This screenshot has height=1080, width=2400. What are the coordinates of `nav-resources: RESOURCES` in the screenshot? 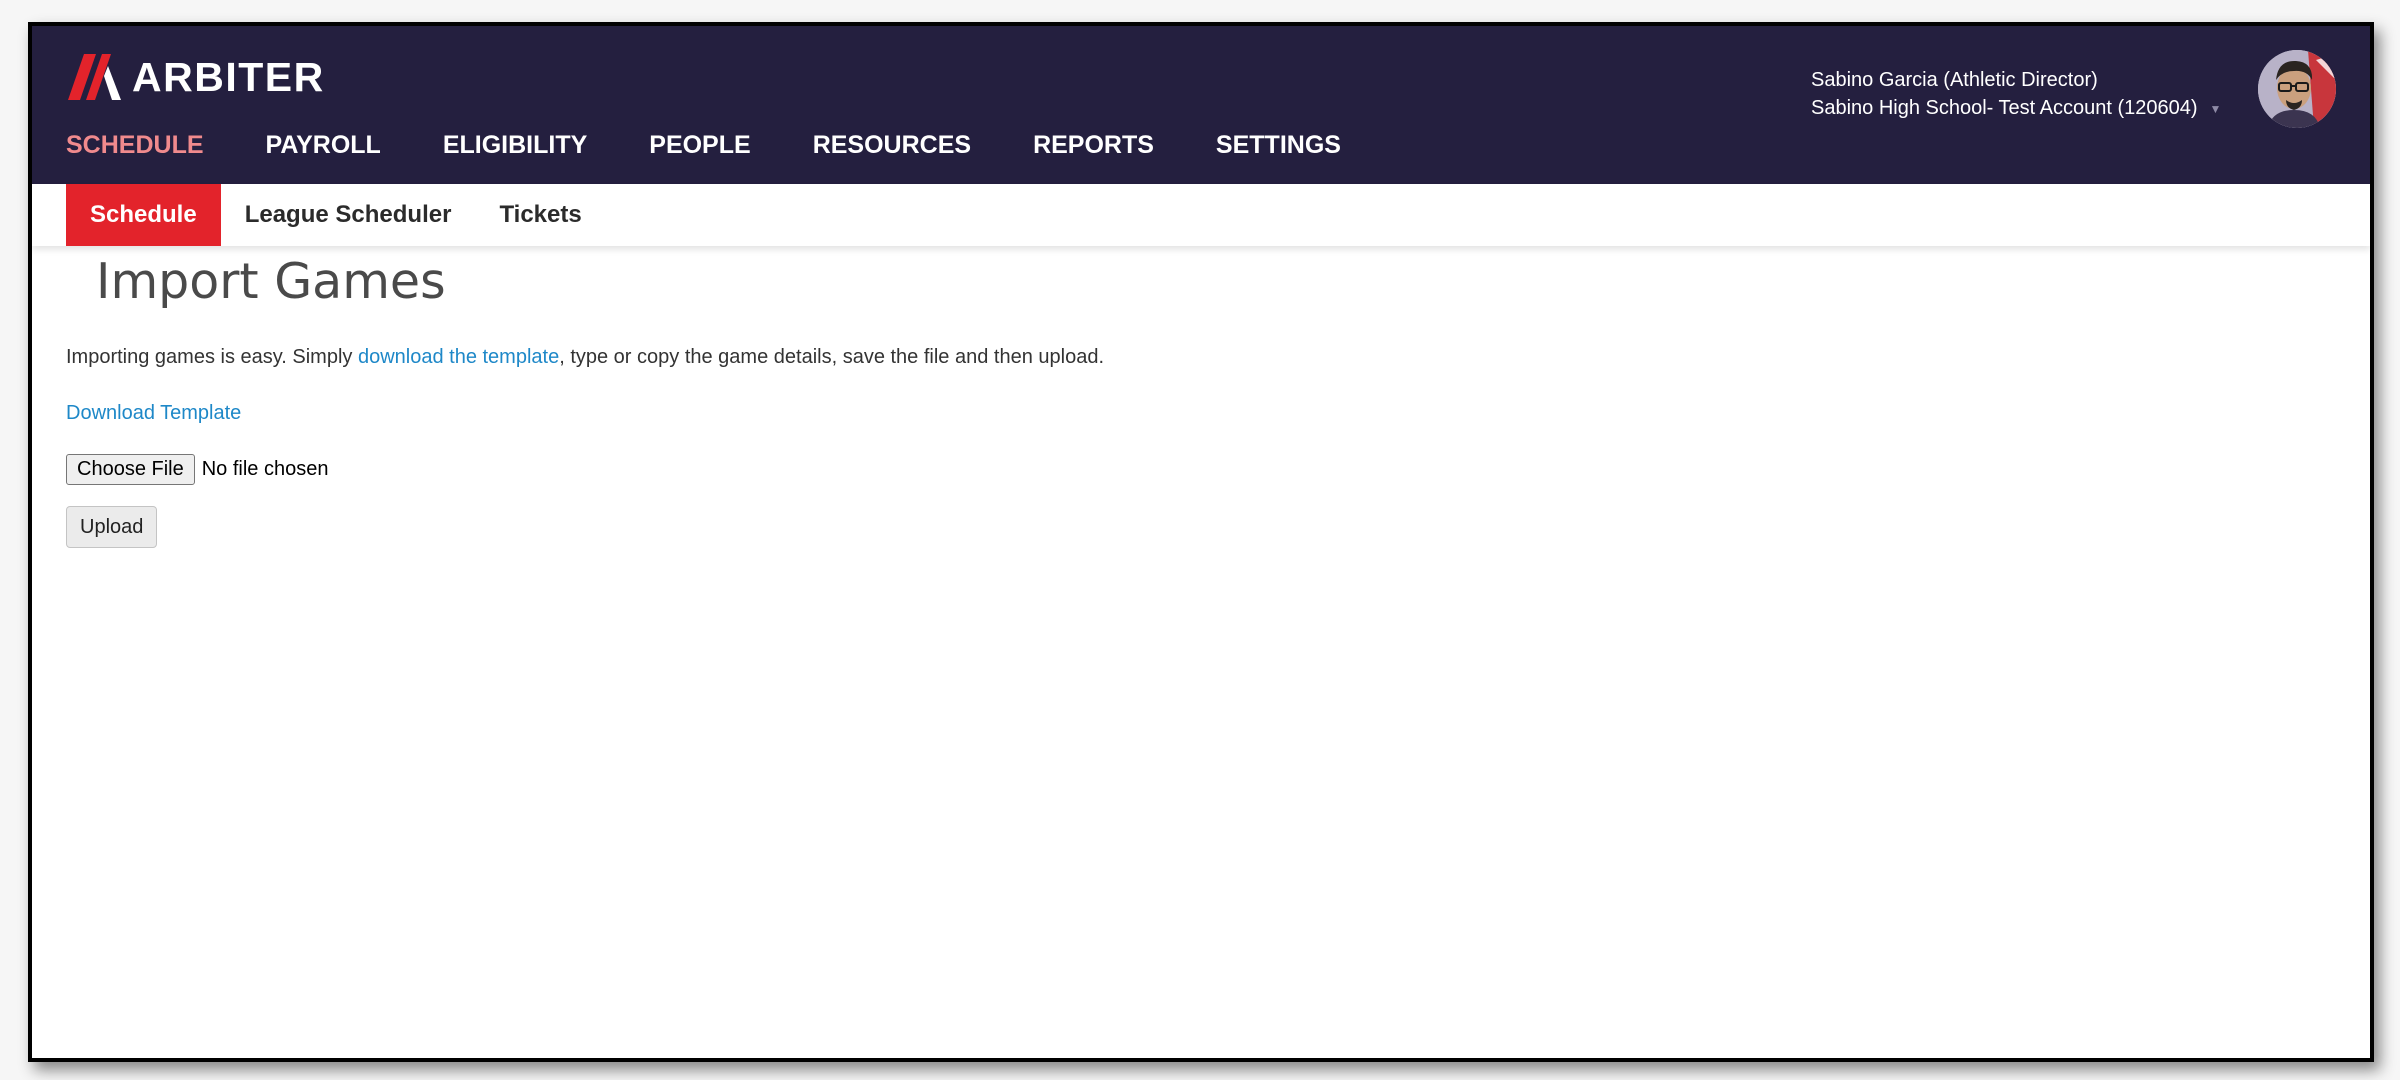 It's located at (892, 145).